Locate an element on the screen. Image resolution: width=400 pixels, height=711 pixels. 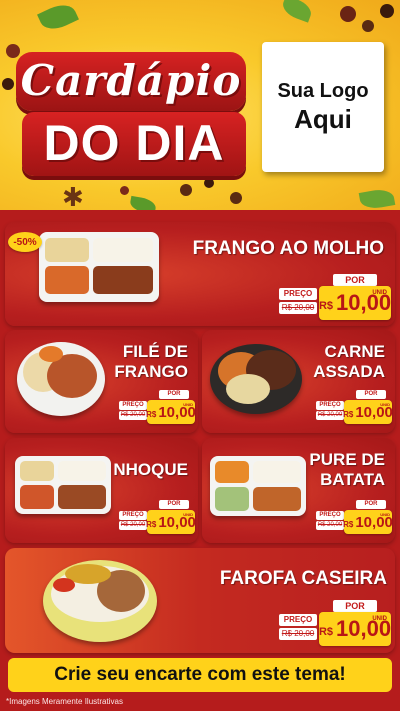
star-anise-icon: ✱ is located at coordinates (73, 196).